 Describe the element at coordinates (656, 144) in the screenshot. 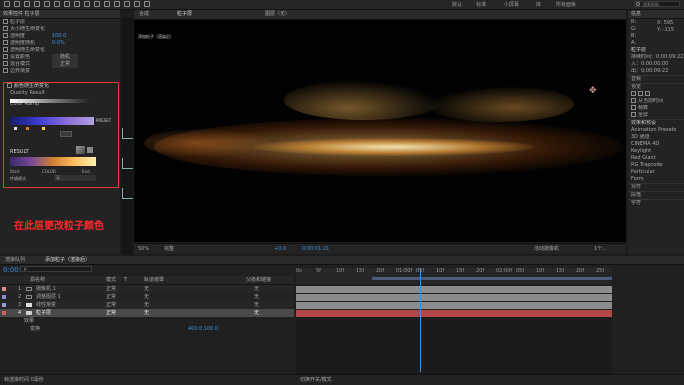

I see `effects-item-3: CINEMA 4D` at that location.